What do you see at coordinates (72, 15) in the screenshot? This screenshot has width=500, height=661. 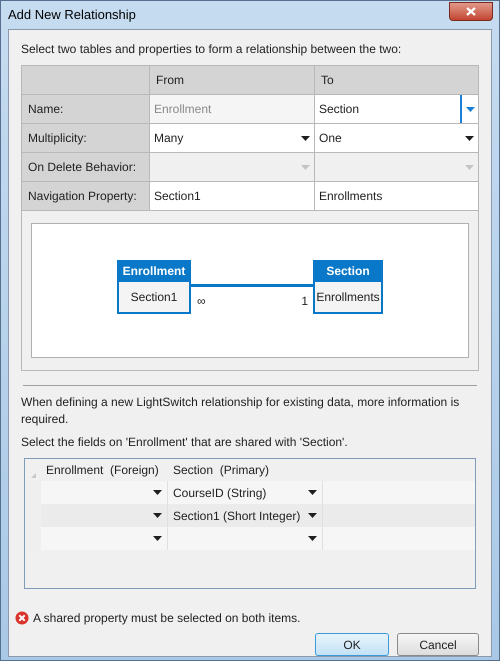 I see `window-title: Add New Relationship` at bounding box center [72, 15].